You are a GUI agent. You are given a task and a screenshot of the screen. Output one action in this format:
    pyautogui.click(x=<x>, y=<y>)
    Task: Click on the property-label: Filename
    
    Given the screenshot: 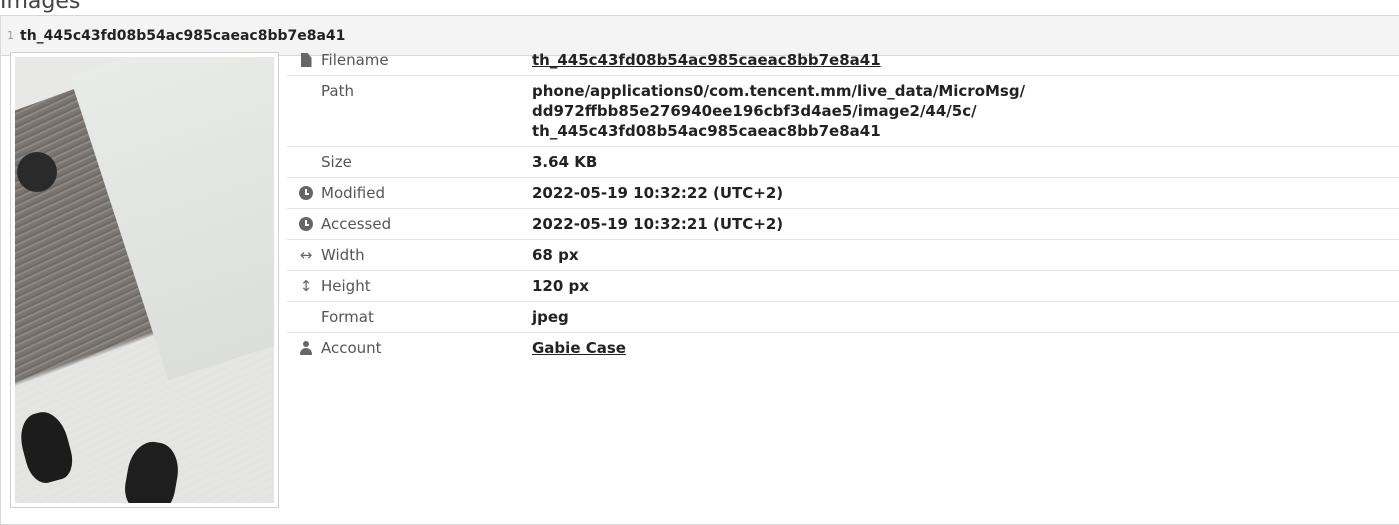 What is the action you would take?
    pyautogui.click(x=355, y=60)
    